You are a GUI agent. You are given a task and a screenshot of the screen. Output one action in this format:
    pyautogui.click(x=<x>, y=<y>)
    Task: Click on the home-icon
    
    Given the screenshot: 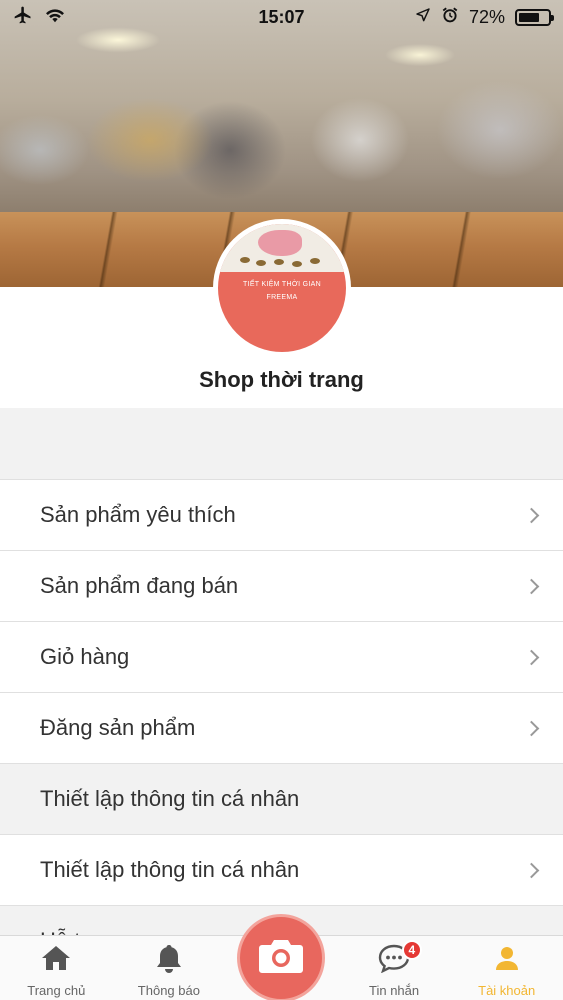 What is the action you would take?
    pyautogui.click(x=56, y=958)
    